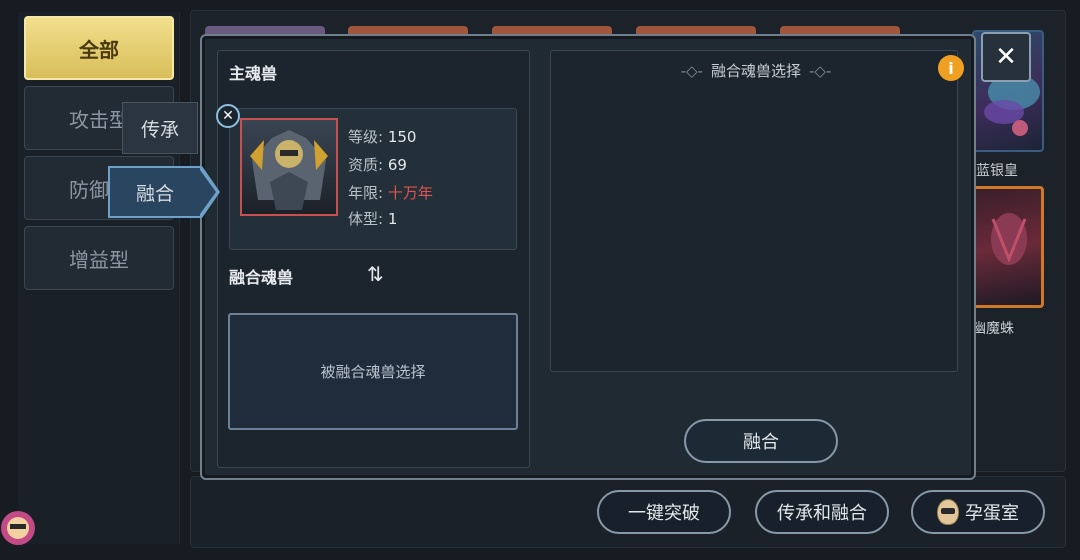  What do you see at coordinates (373, 219) in the screenshot?
I see `size-stat: 体型: 1` at bounding box center [373, 219].